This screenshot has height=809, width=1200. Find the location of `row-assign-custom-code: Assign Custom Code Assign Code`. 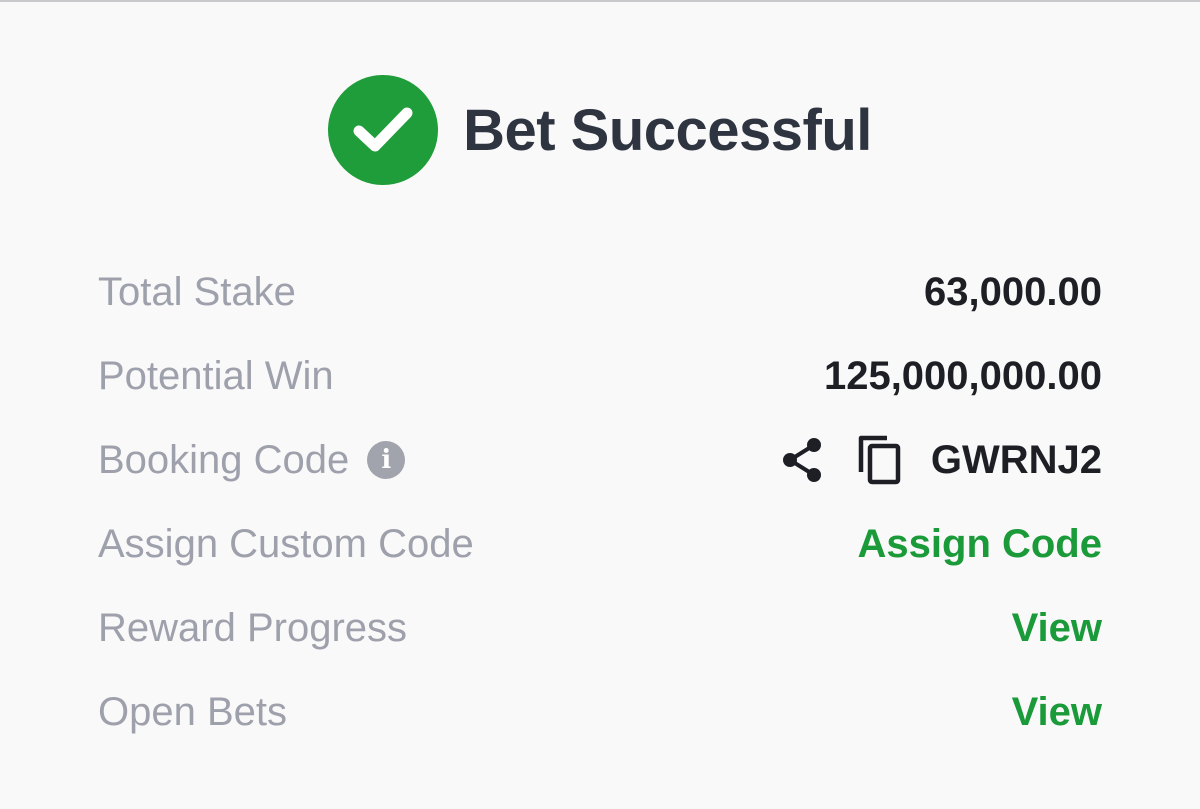

row-assign-custom-code: Assign Custom Code Assign Code is located at coordinates (600, 544).